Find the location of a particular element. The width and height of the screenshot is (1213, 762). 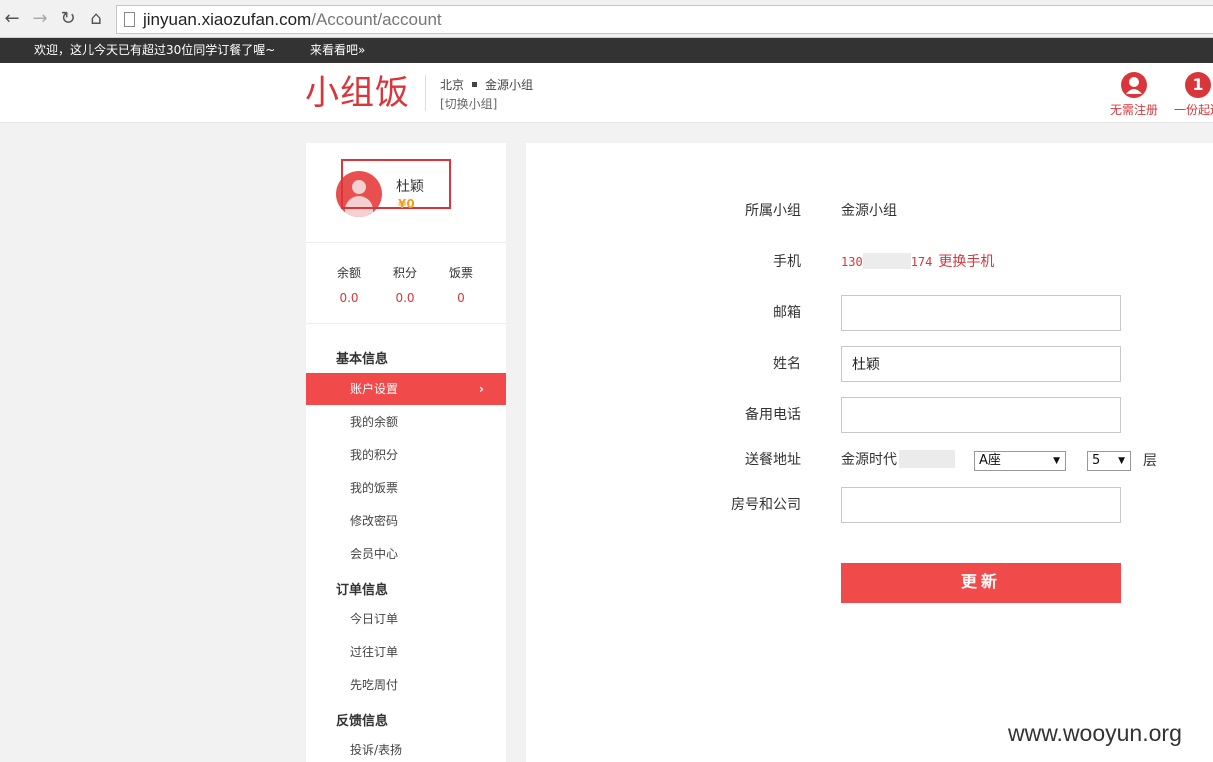

sidebar-item-today-orders: 今日订单 is located at coordinates (406, 619).